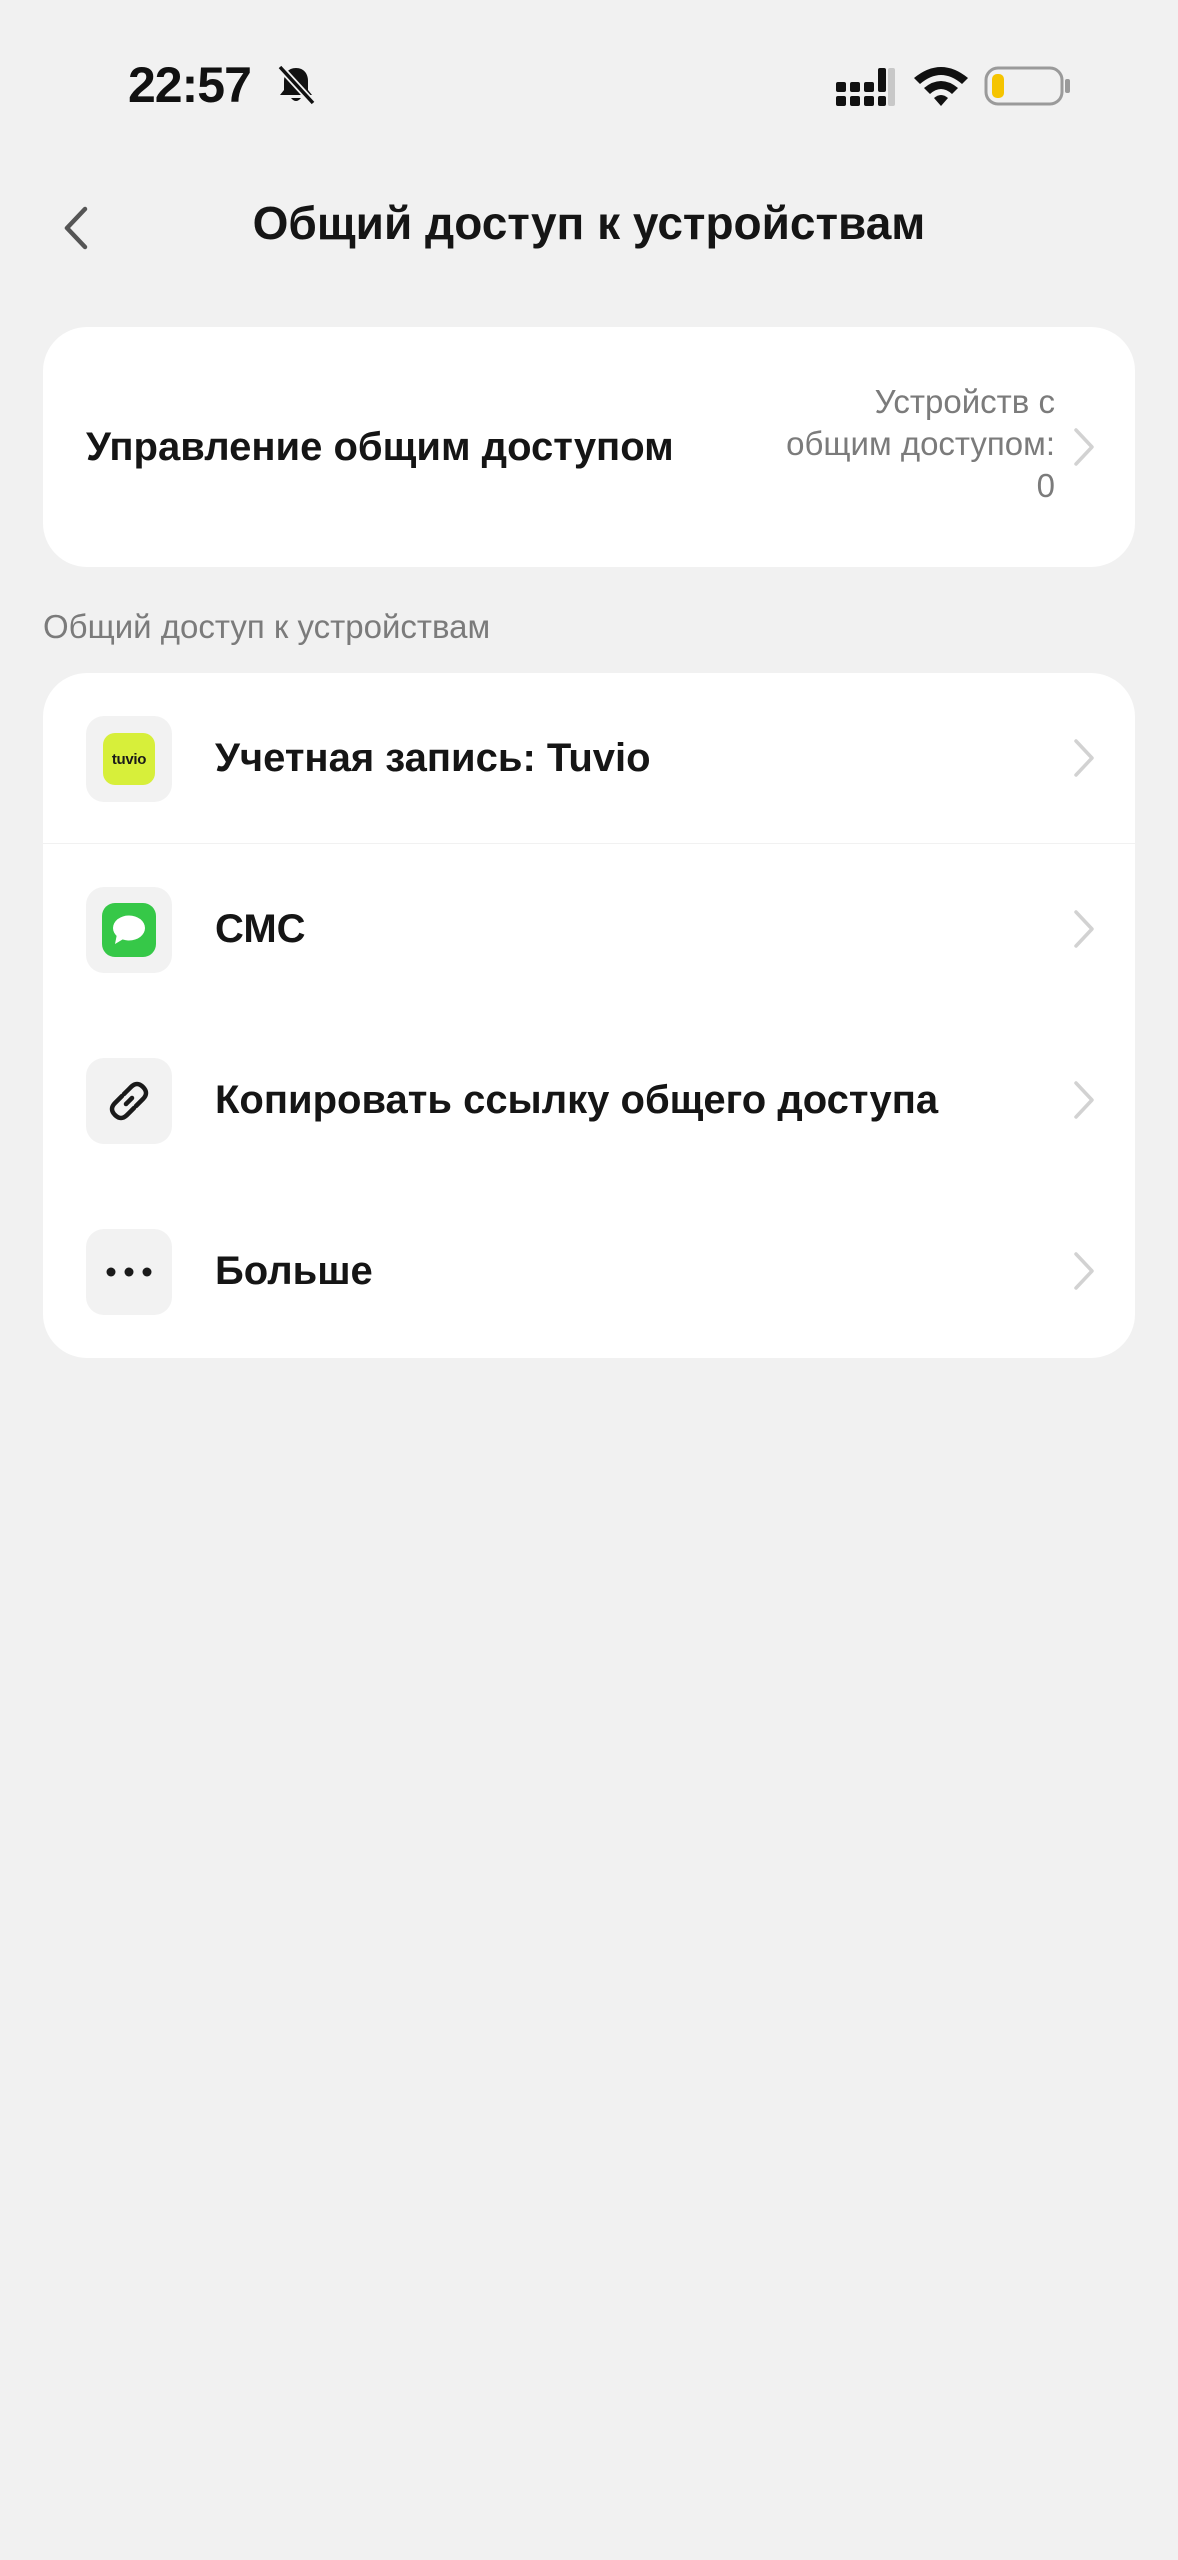  I want to click on battery-low-icon, so click(1027, 86).